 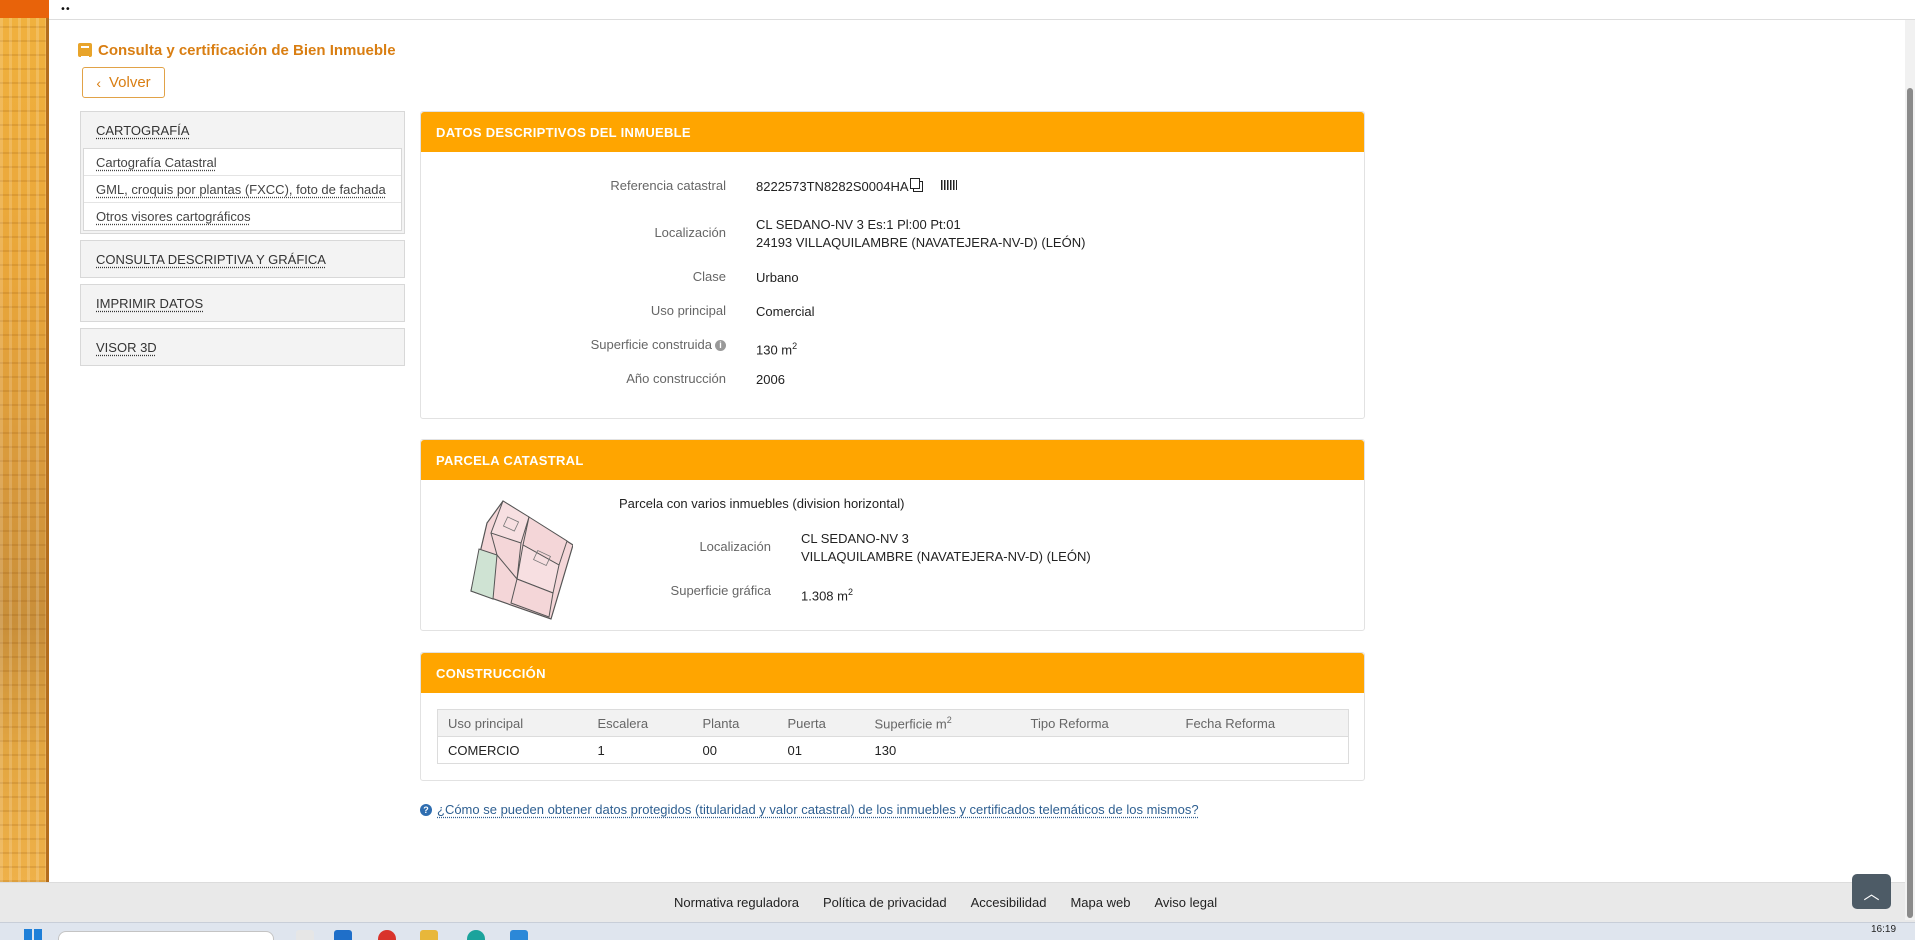 What do you see at coordinates (1910, 503) in the screenshot?
I see `scrollbar-thumb` at bounding box center [1910, 503].